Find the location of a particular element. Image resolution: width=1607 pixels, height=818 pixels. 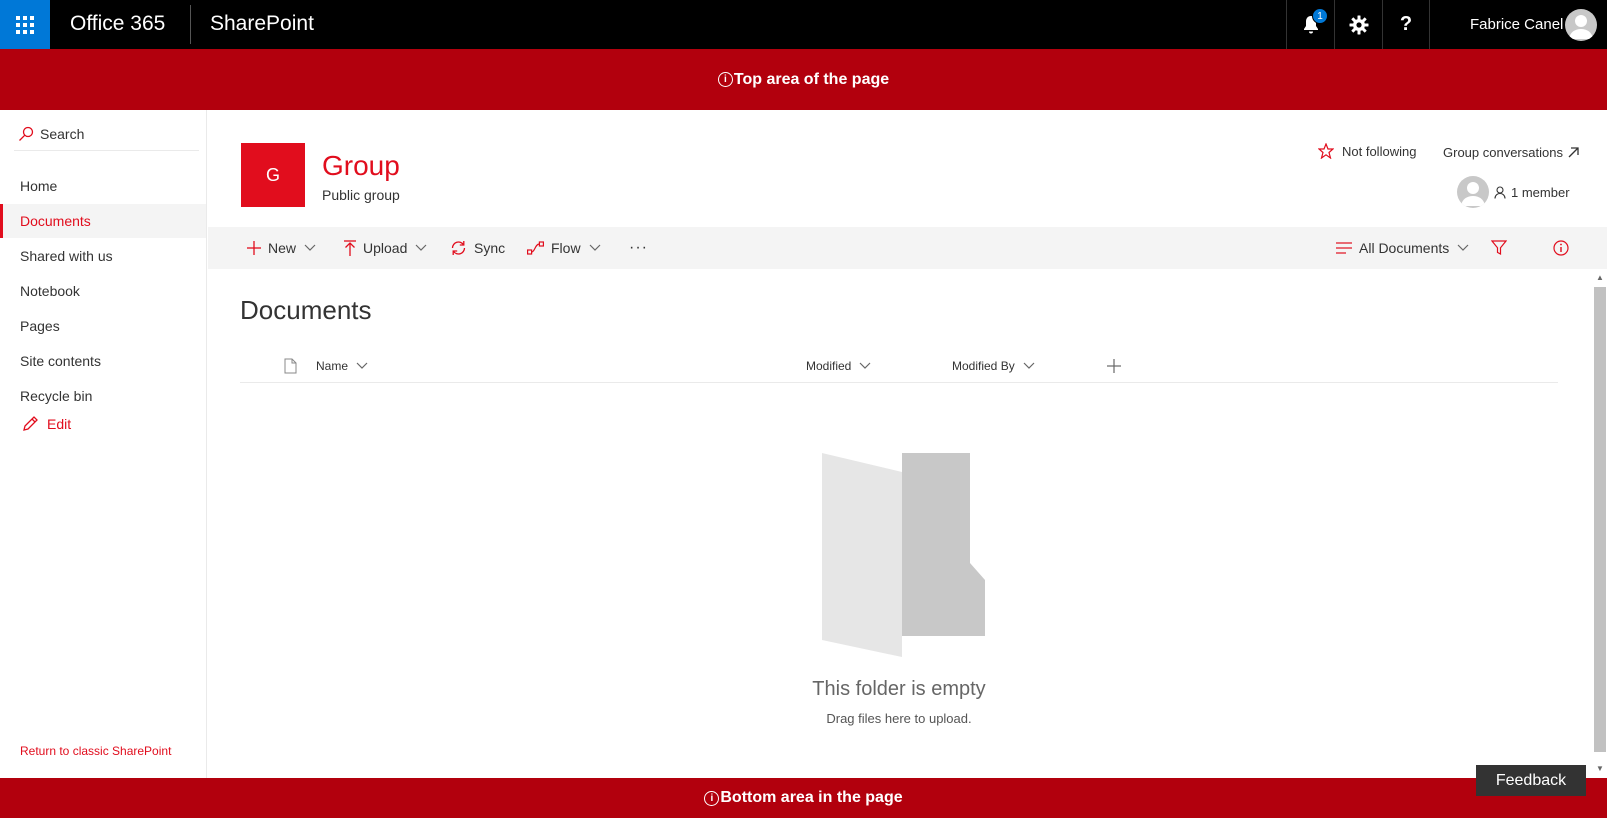

edit-label: Edit is located at coordinates (59, 423).